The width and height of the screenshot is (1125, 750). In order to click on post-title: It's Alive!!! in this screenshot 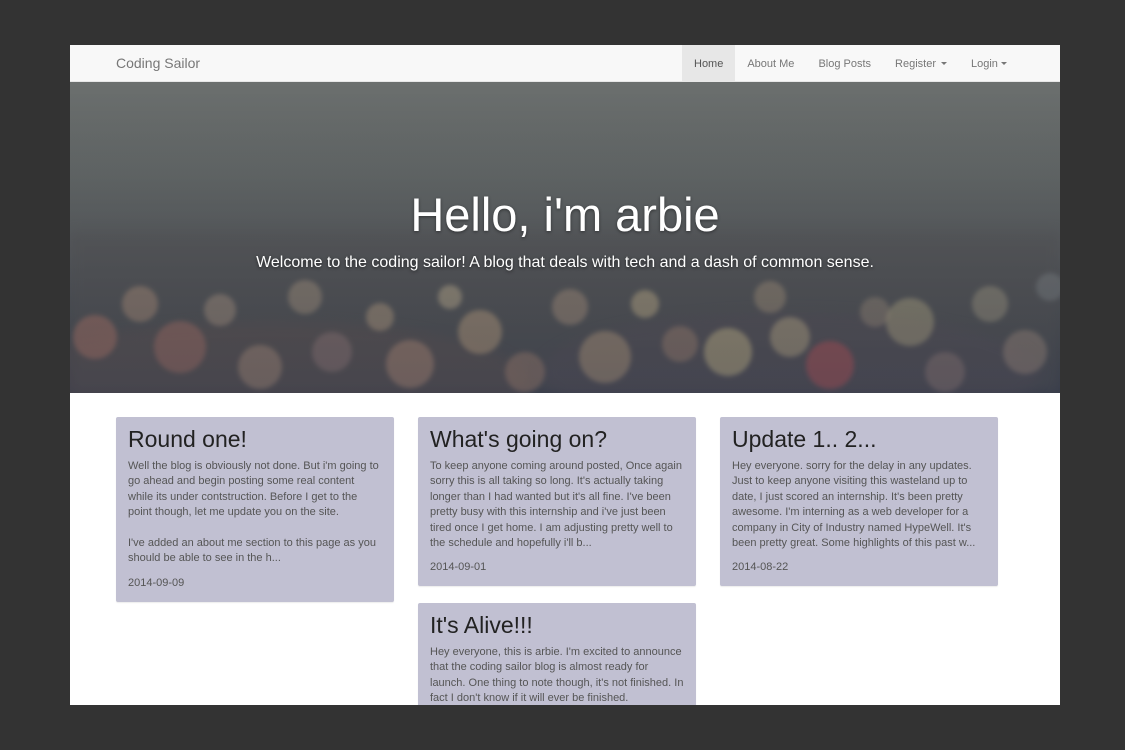, I will do `click(557, 625)`.